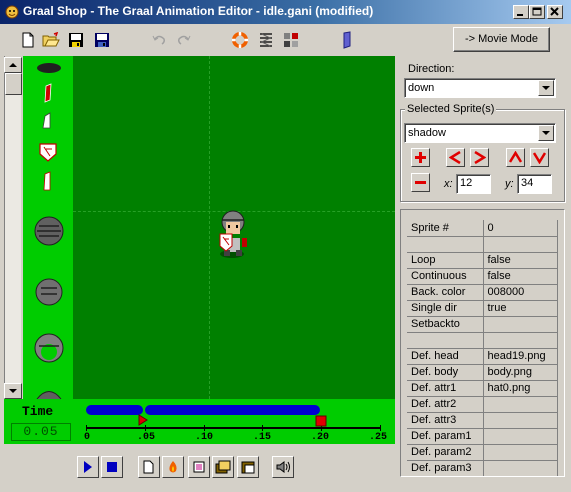  What do you see at coordinates (482, 308) in the screenshot?
I see `property-row: Single dir true` at bounding box center [482, 308].